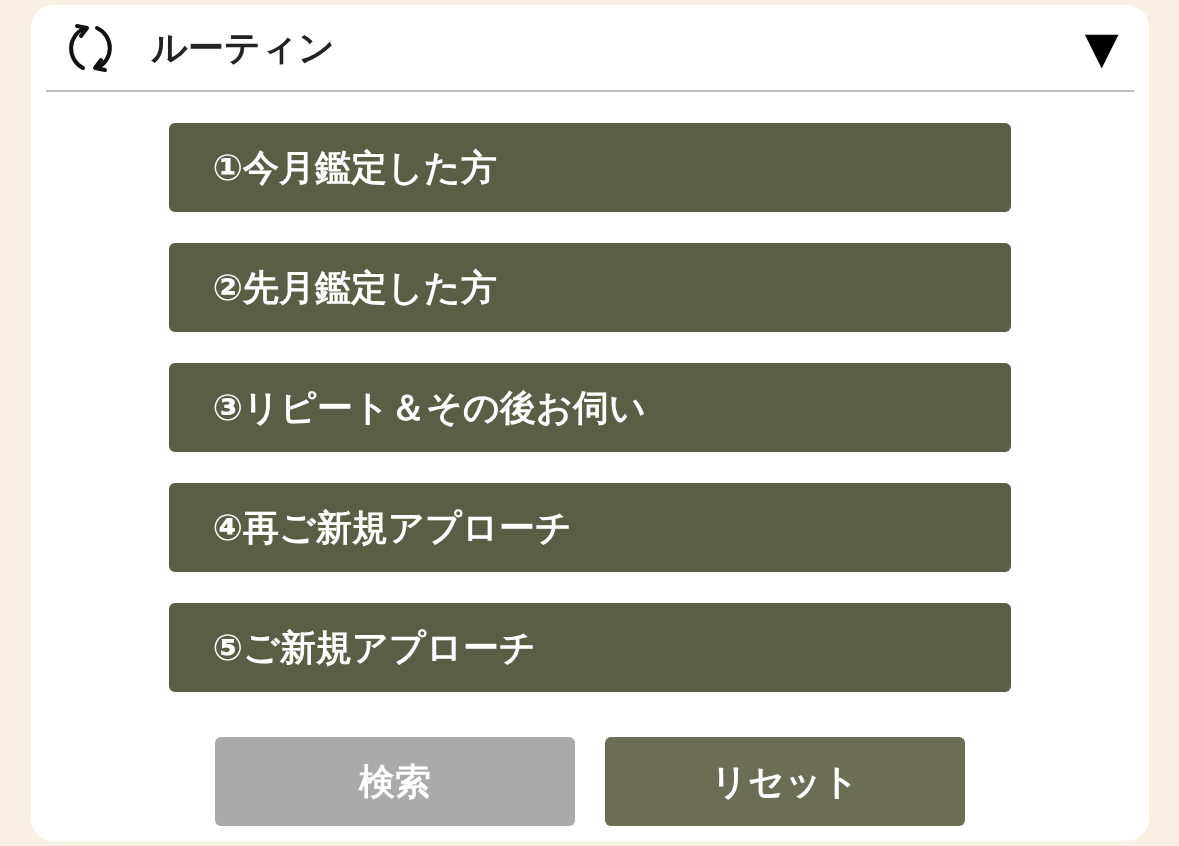 This screenshot has width=1179, height=846. I want to click on routine-button: ⑤ご新規アプローチ, so click(589, 647).